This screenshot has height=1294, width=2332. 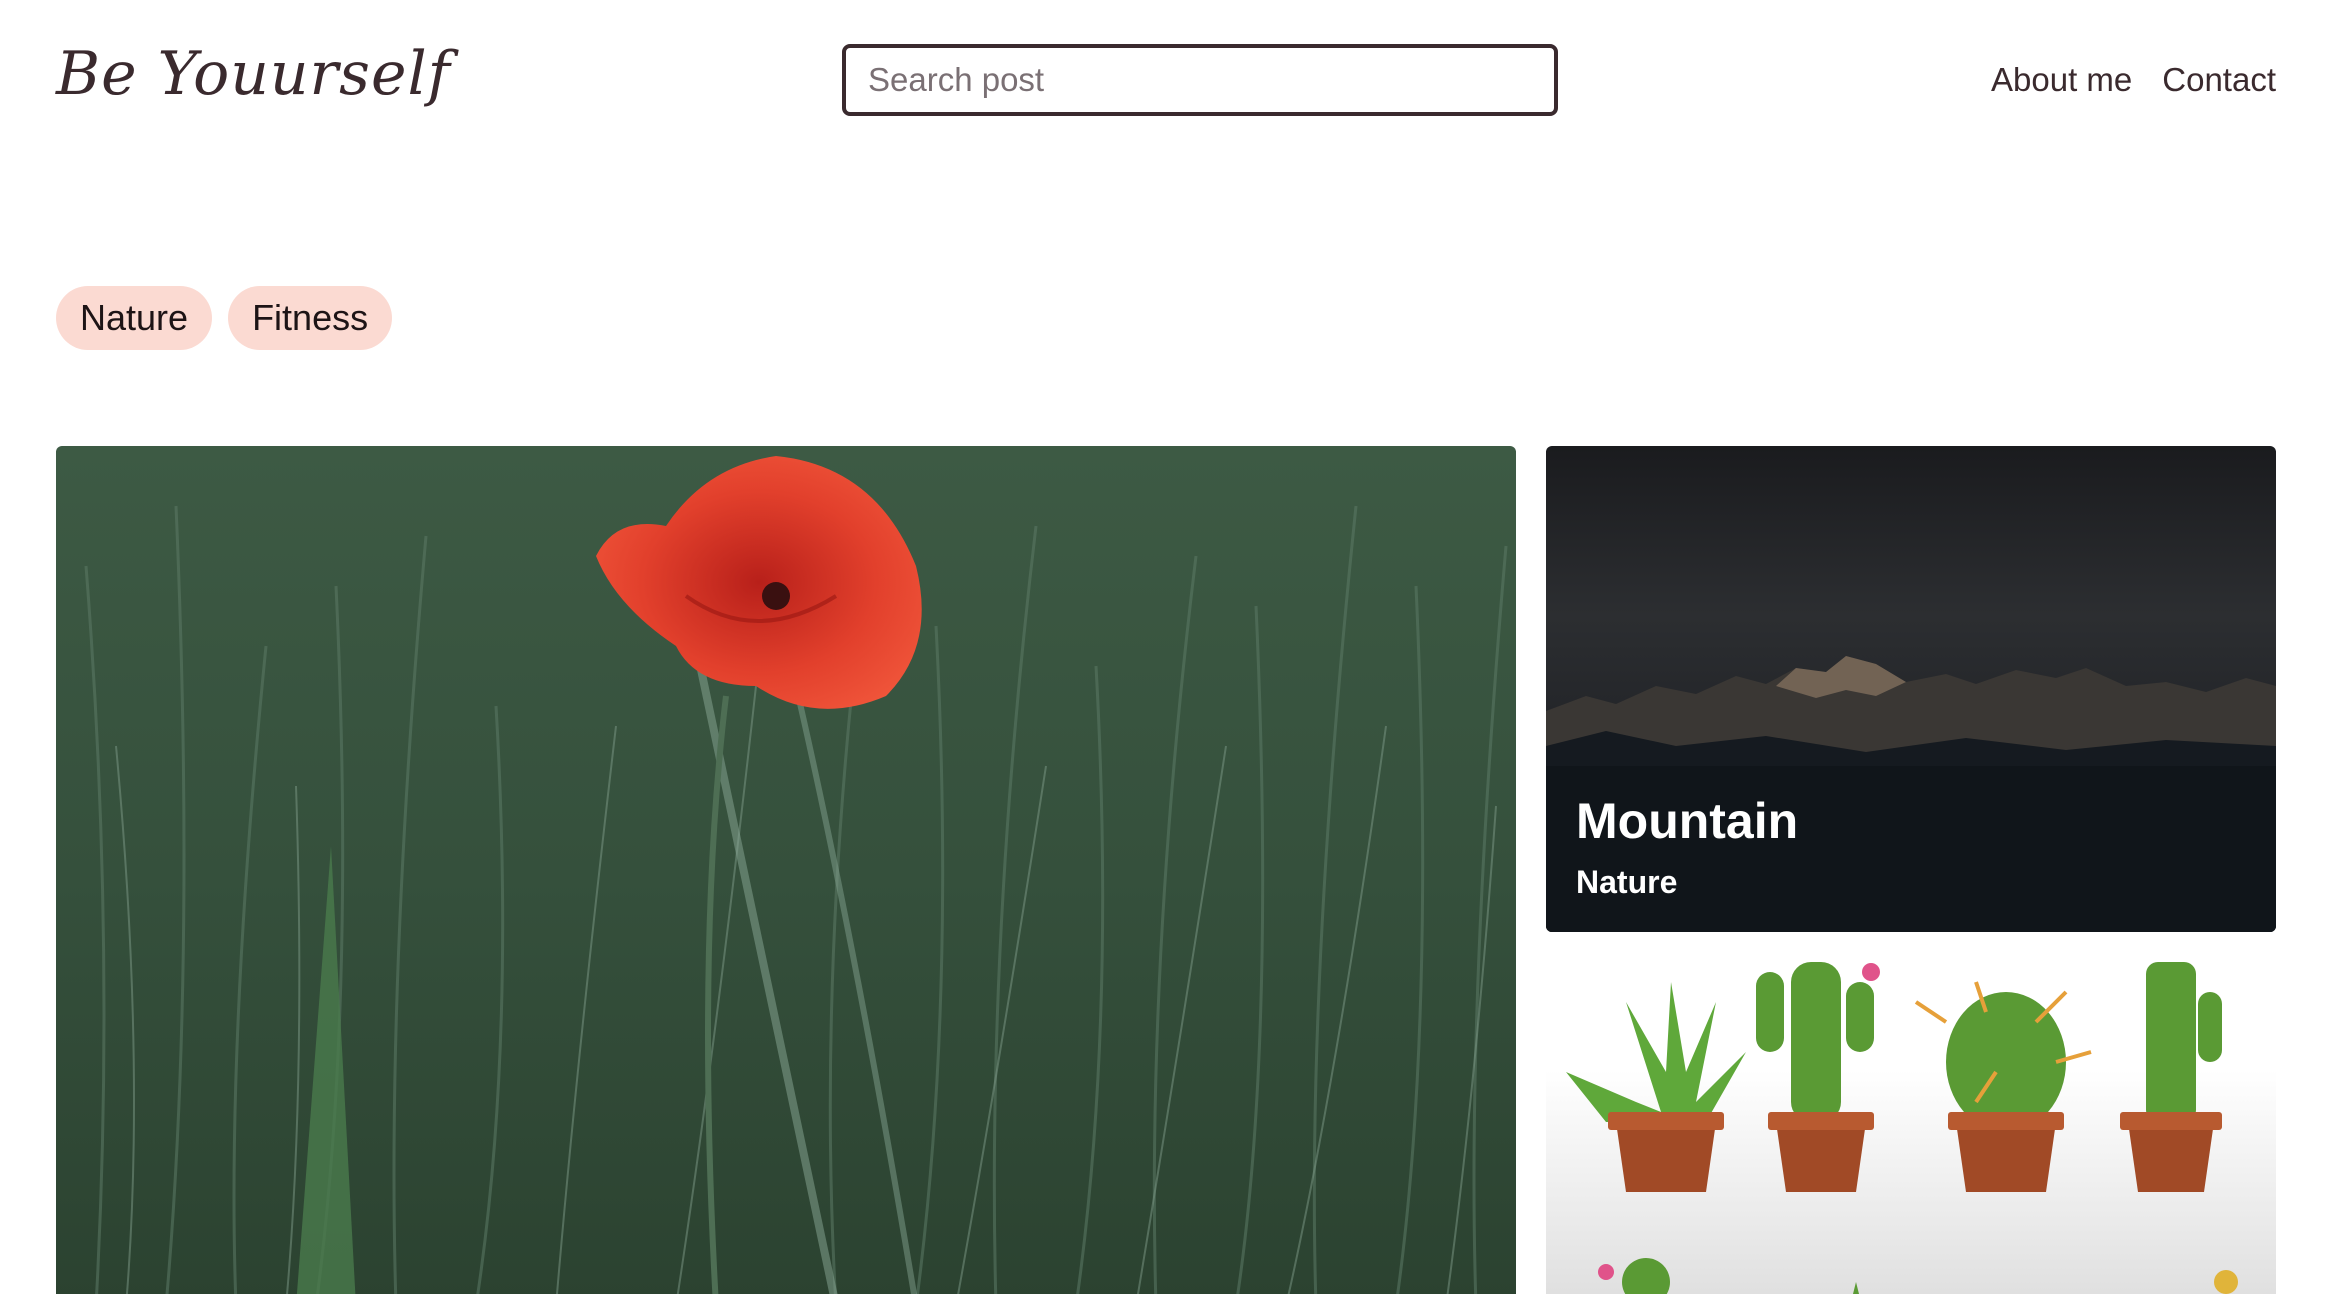 I want to click on search-input, so click(x=1200, y=80).